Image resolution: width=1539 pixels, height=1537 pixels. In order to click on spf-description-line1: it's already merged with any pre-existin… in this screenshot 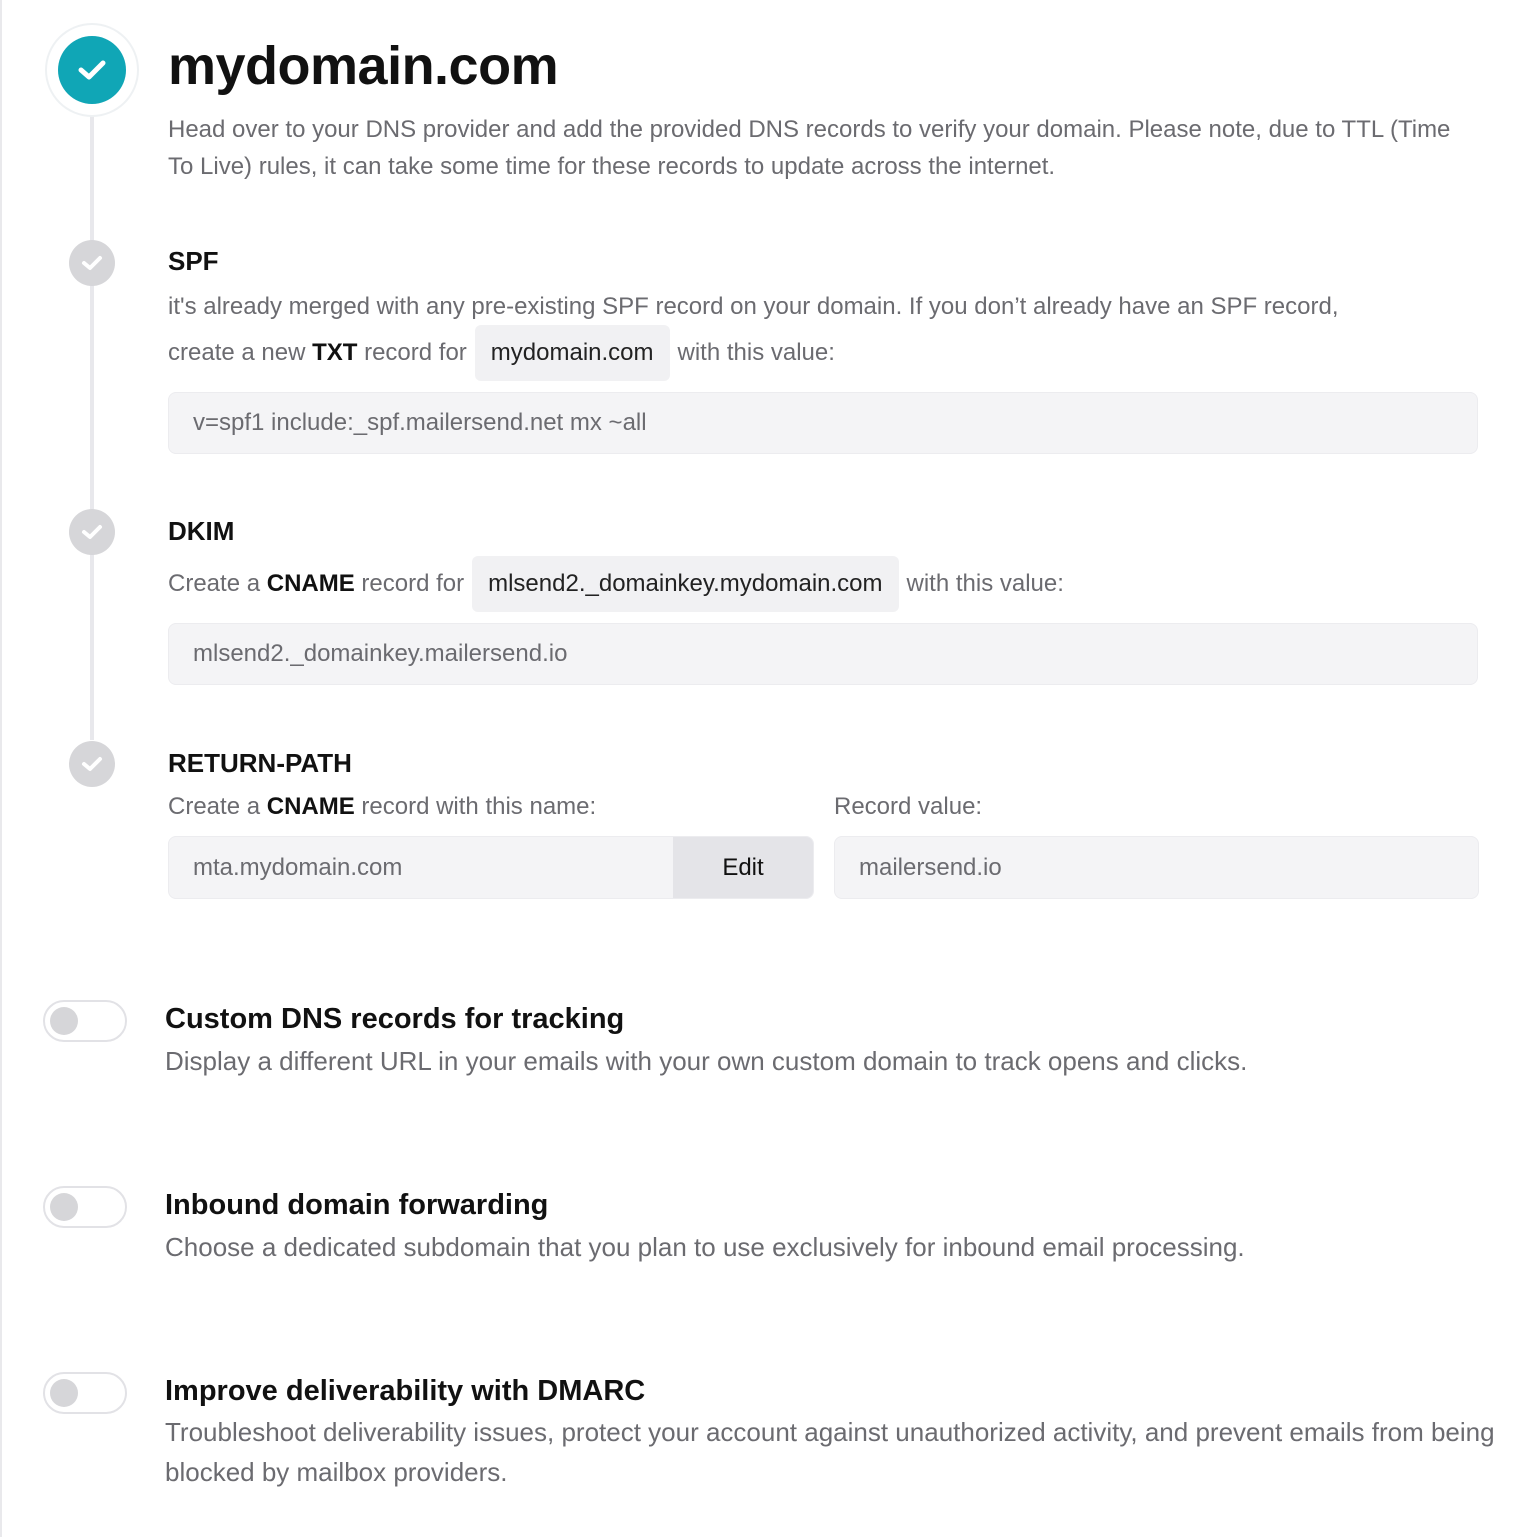, I will do `click(753, 306)`.